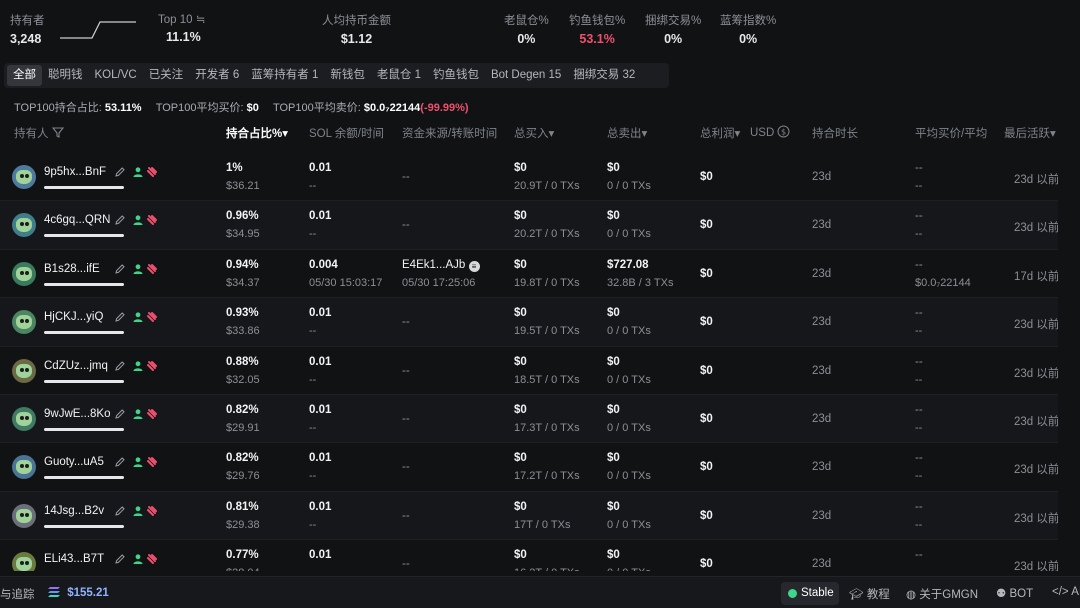 The height and width of the screenshot is (608, 1080). I want to click on wallet-address: 9p5hx...BnF, so click(75, 172).